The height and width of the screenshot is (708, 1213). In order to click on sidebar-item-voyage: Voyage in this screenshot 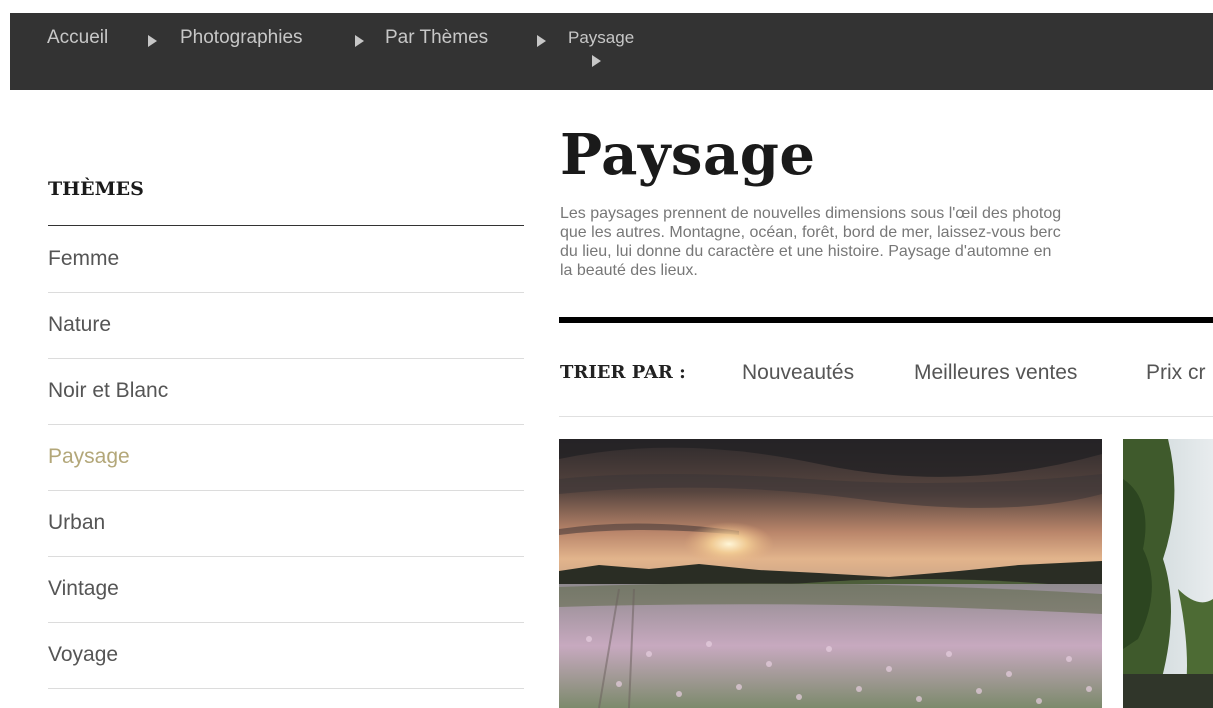, I will do `click(286, 656)`.